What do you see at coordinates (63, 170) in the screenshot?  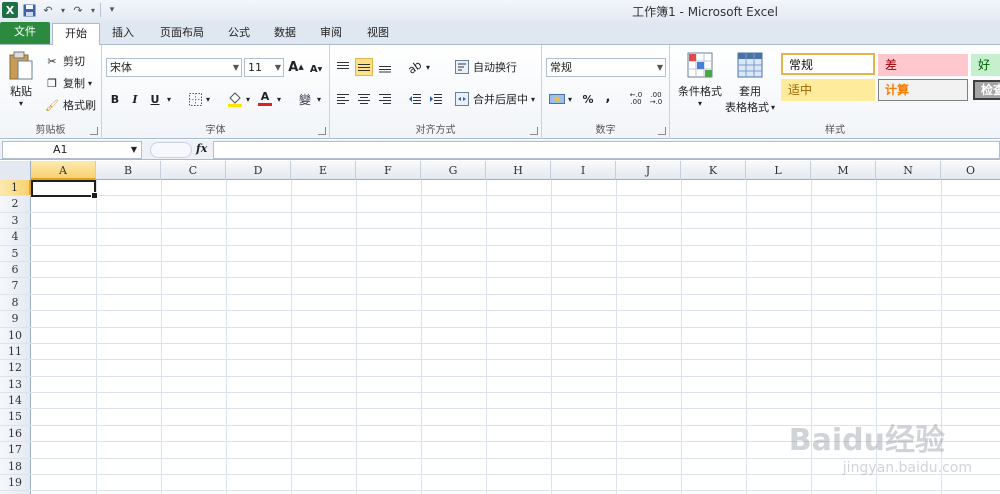 I see `column-header-a: A` at bounding box center [63, 170].